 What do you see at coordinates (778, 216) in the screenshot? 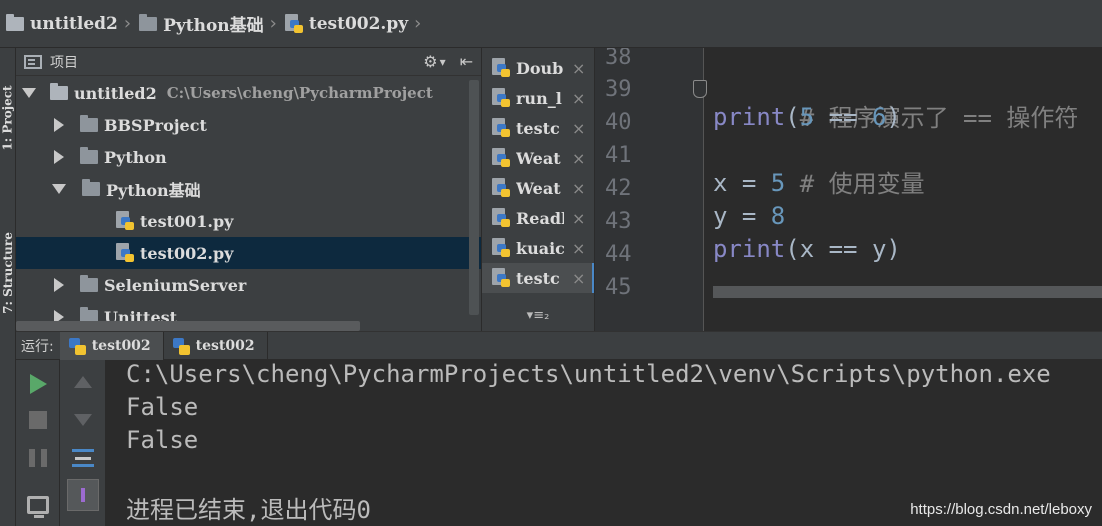
I see `code-number: 8` at bounding box center [778, 216].